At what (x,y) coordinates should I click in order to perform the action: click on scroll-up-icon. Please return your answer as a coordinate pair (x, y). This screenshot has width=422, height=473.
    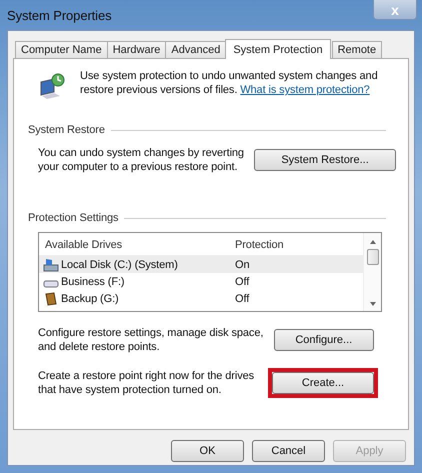
    Looking at the image, I should click on (372, 242).